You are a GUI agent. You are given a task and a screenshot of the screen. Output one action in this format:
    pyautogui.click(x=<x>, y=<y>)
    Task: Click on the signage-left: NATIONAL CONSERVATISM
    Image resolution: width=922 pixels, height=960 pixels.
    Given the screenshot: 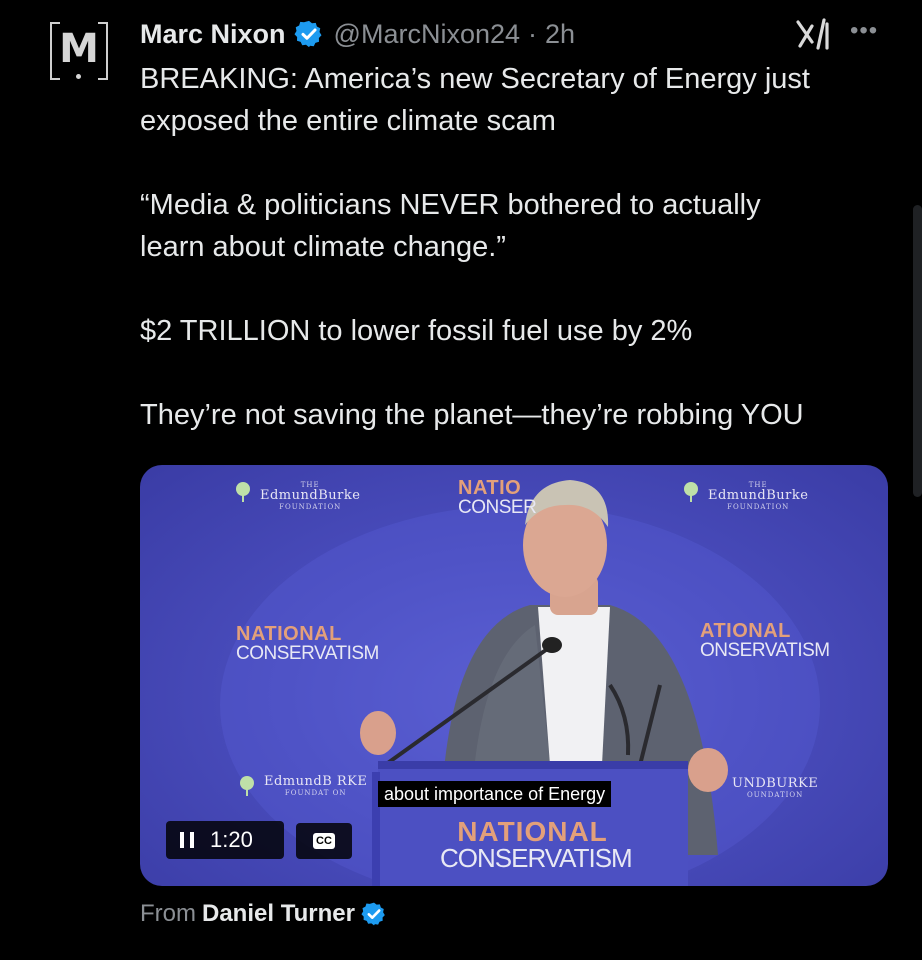 What is the action you would take?
    pyautogui.click(x=307, y=643)
    